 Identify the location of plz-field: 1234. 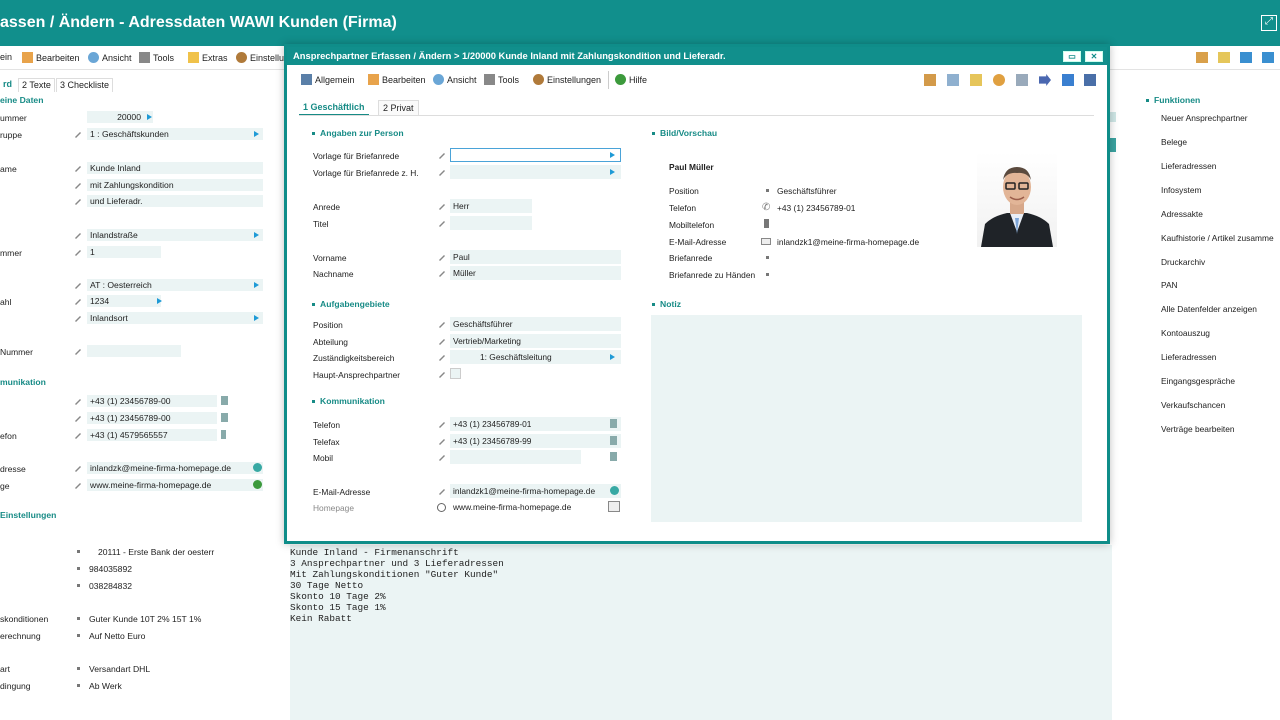
(124, 301).